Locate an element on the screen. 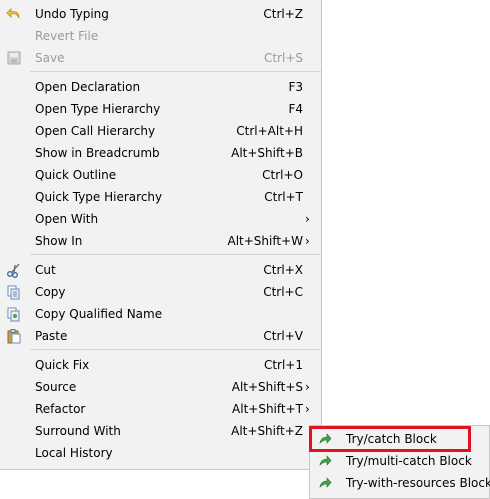 The image size is (490, 499). menu-item-label: Open Declaration is located at coordinates (88, 87).